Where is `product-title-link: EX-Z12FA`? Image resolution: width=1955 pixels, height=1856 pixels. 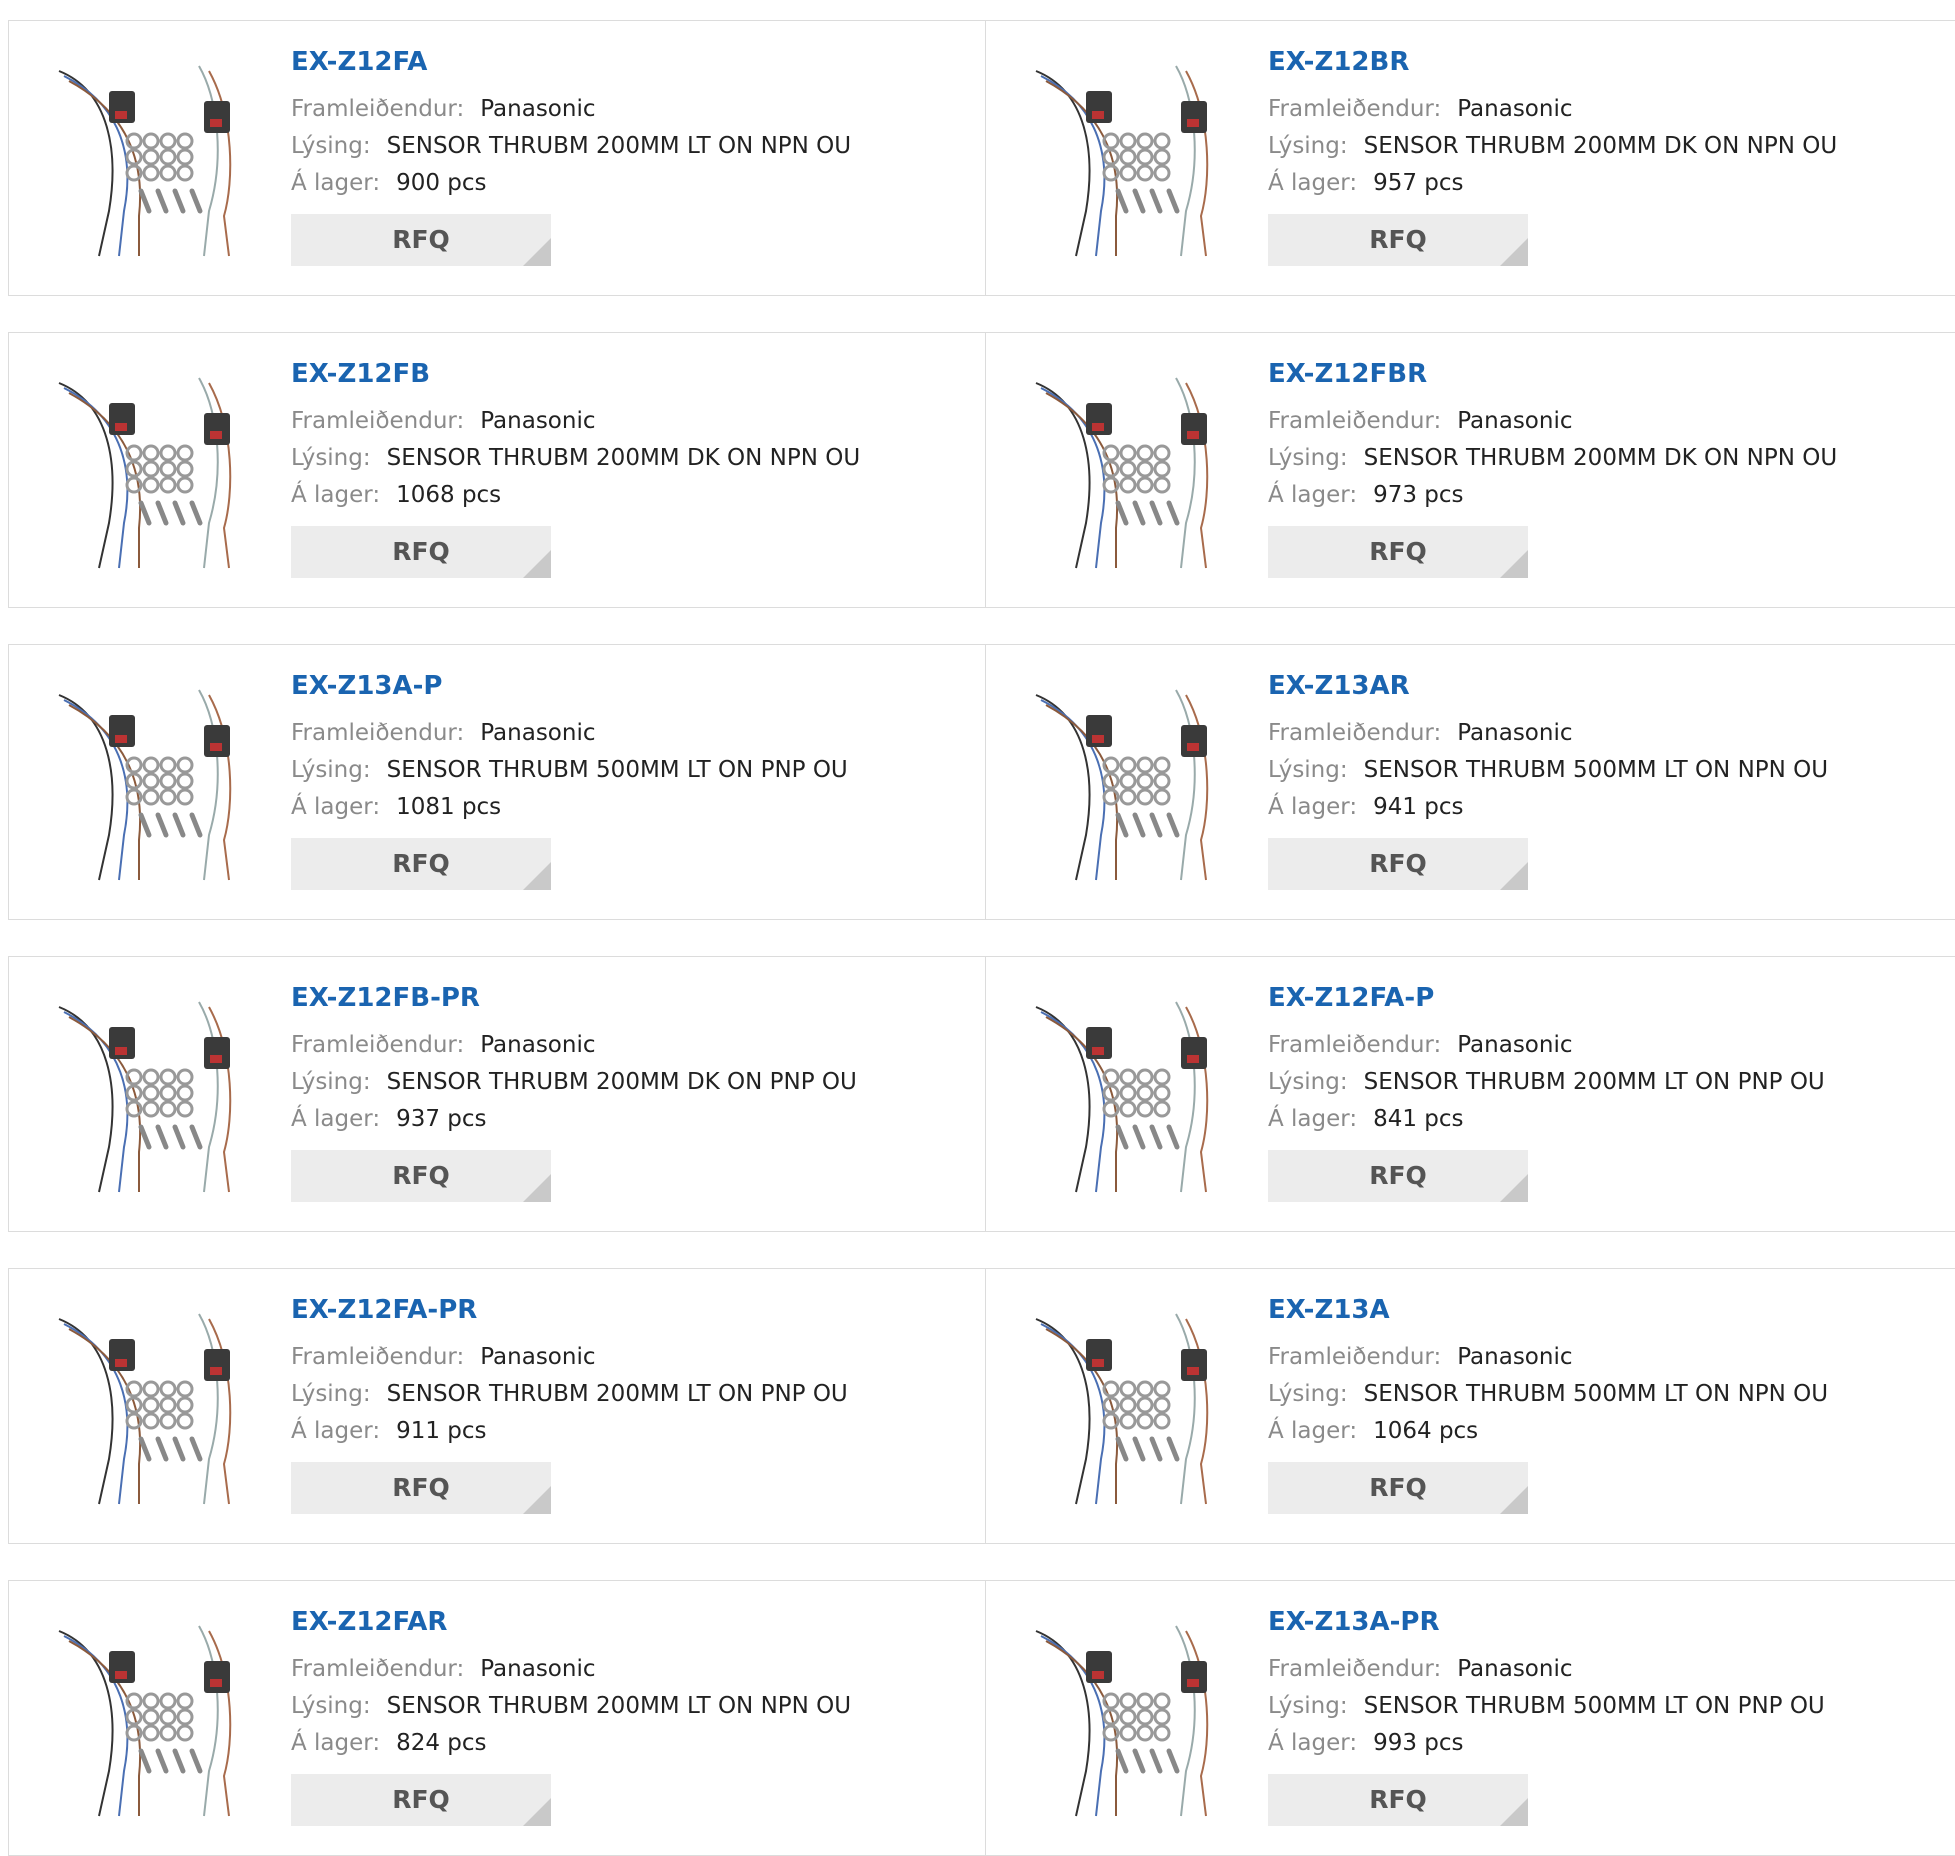
product-title-link: EX-Z12FA is located at coordinates (571, 62).